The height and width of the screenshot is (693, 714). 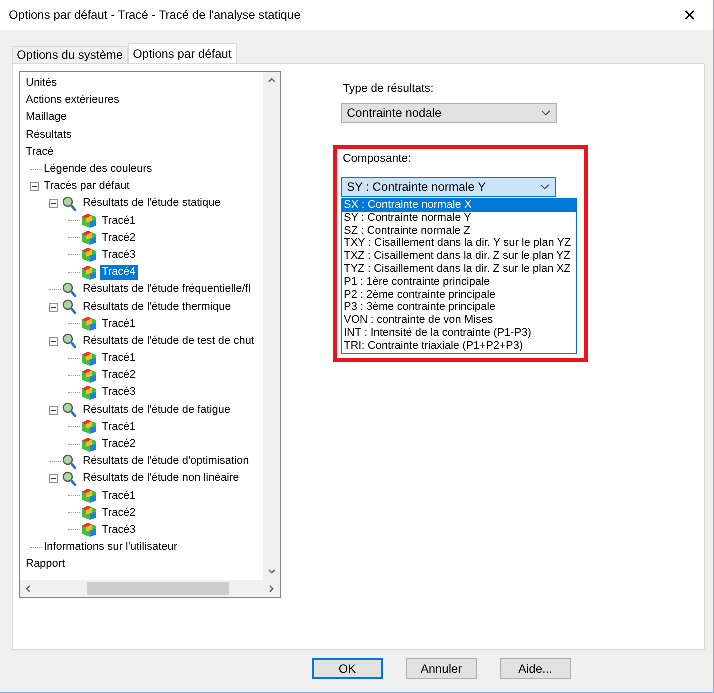 What do you see at coordinates (87, 186) in the screenshot?
I see `tree-item: Tracés par défaut` at bounding box center [87, 186].